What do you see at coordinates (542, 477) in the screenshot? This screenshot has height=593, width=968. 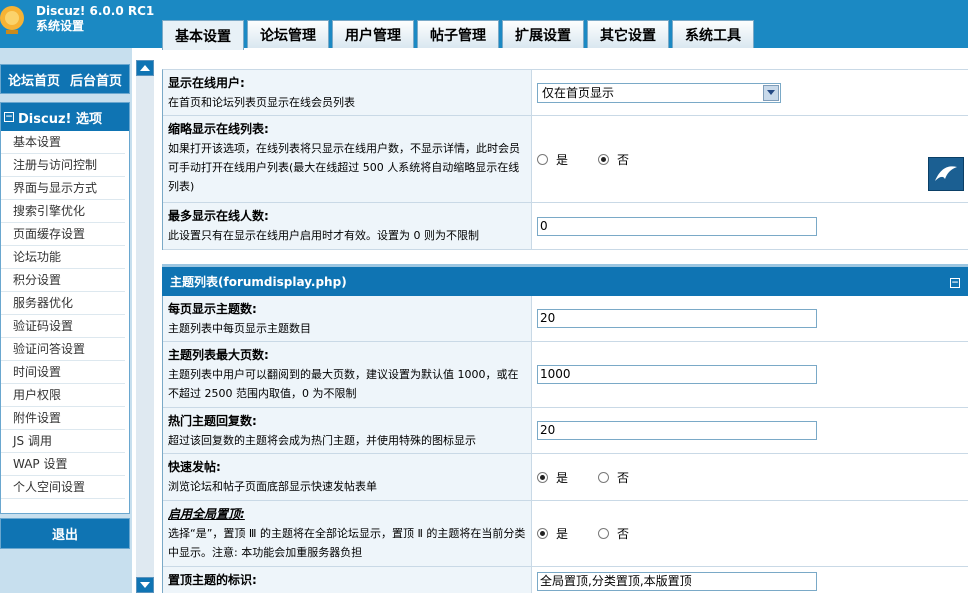 I see `quick-post-yes-radio` at bounding box center [542, 477].